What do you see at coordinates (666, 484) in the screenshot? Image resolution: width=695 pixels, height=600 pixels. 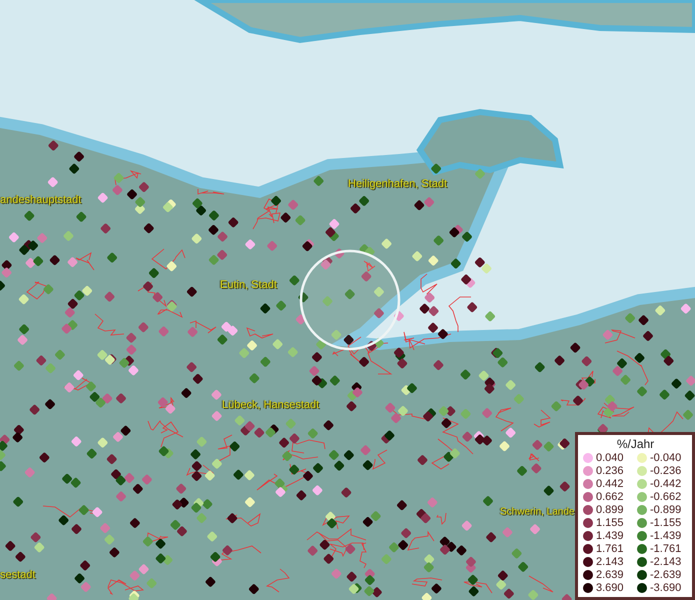 I see `legend-value: -0.442` at bounding box center [666, 484].